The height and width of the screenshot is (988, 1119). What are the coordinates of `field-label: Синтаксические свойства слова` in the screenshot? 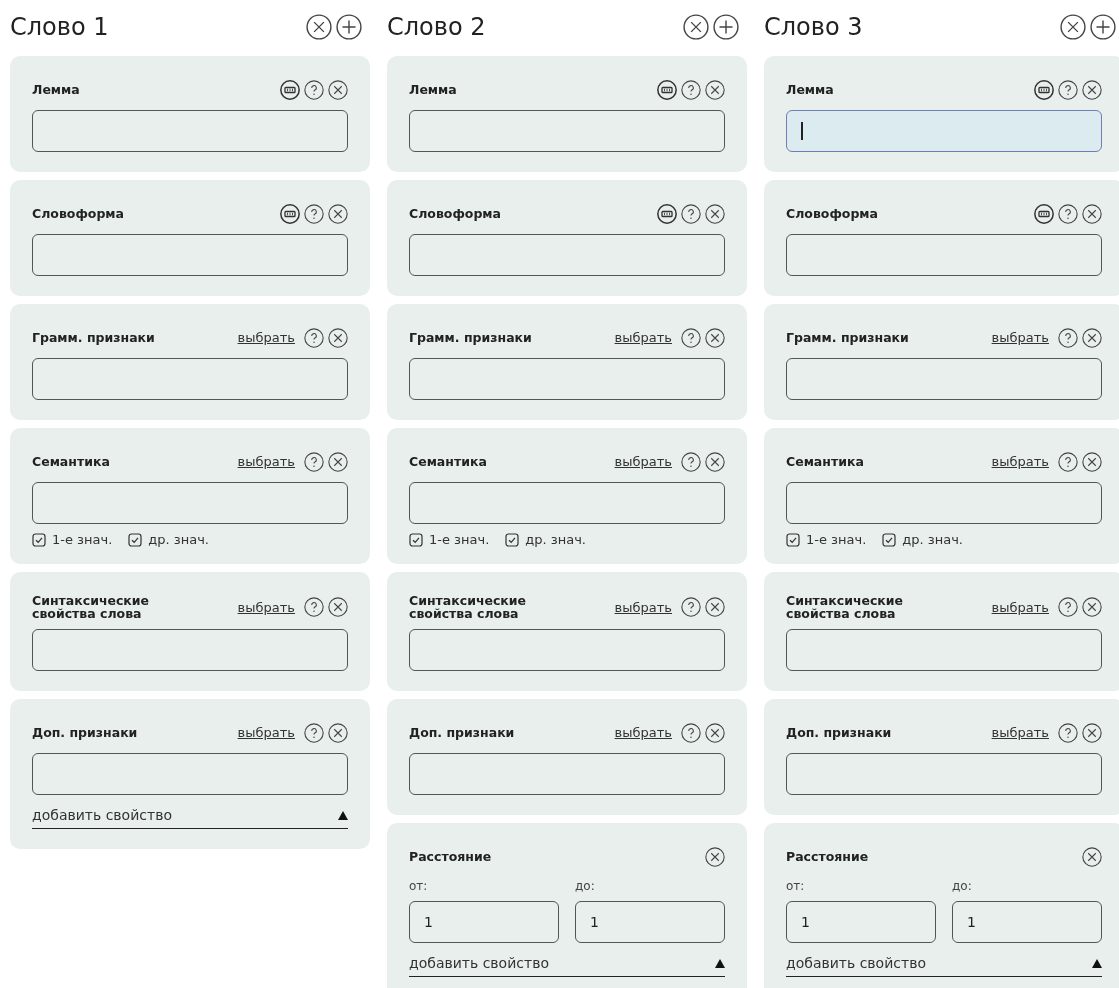 It's located at (845, 607).